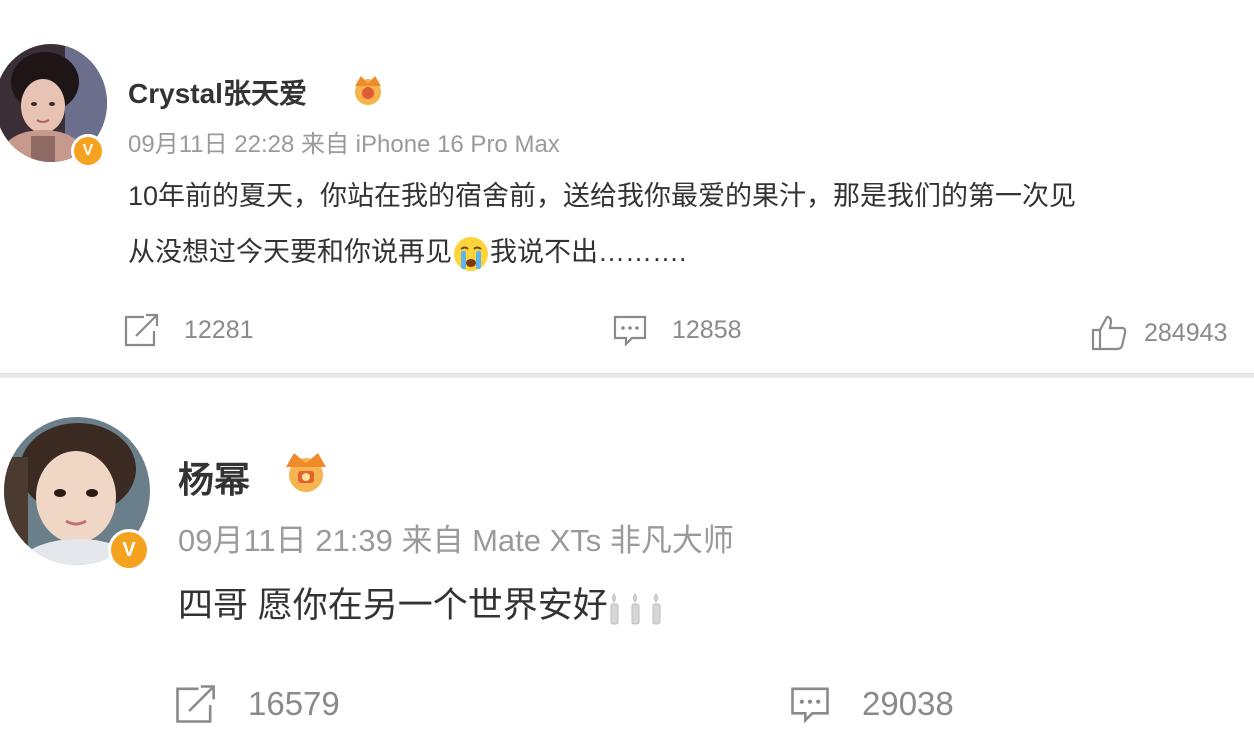  I want to click on post-text-segment: 四哥 愿你在另一个世界安好, so click(393, 605).